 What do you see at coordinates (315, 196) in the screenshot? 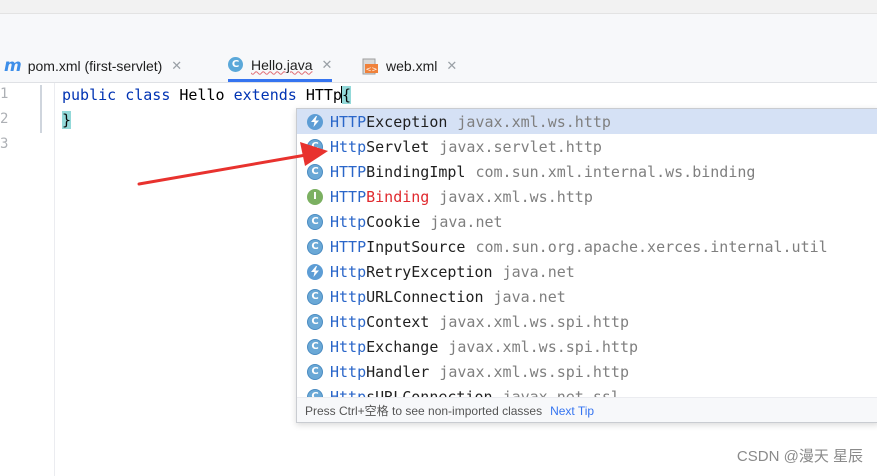
I see `interface-icon: I` at bounding box center [315, 196].